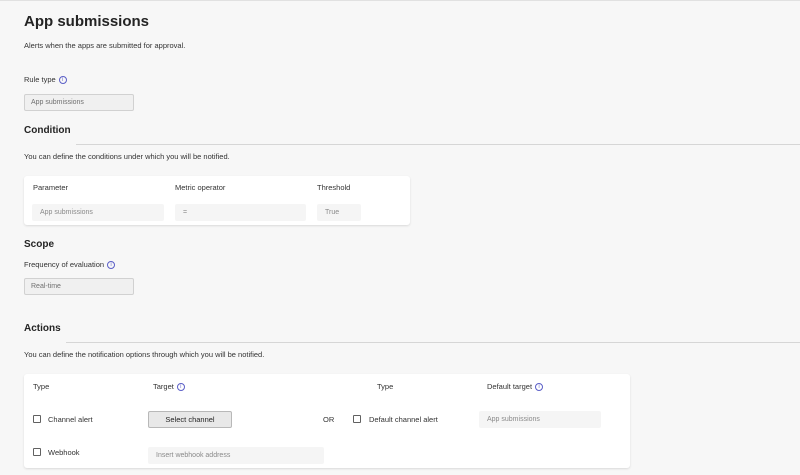 The width and height of the screenshot is (800, 475). I want to click on default-target-field: App submissions, so click(540, 419).